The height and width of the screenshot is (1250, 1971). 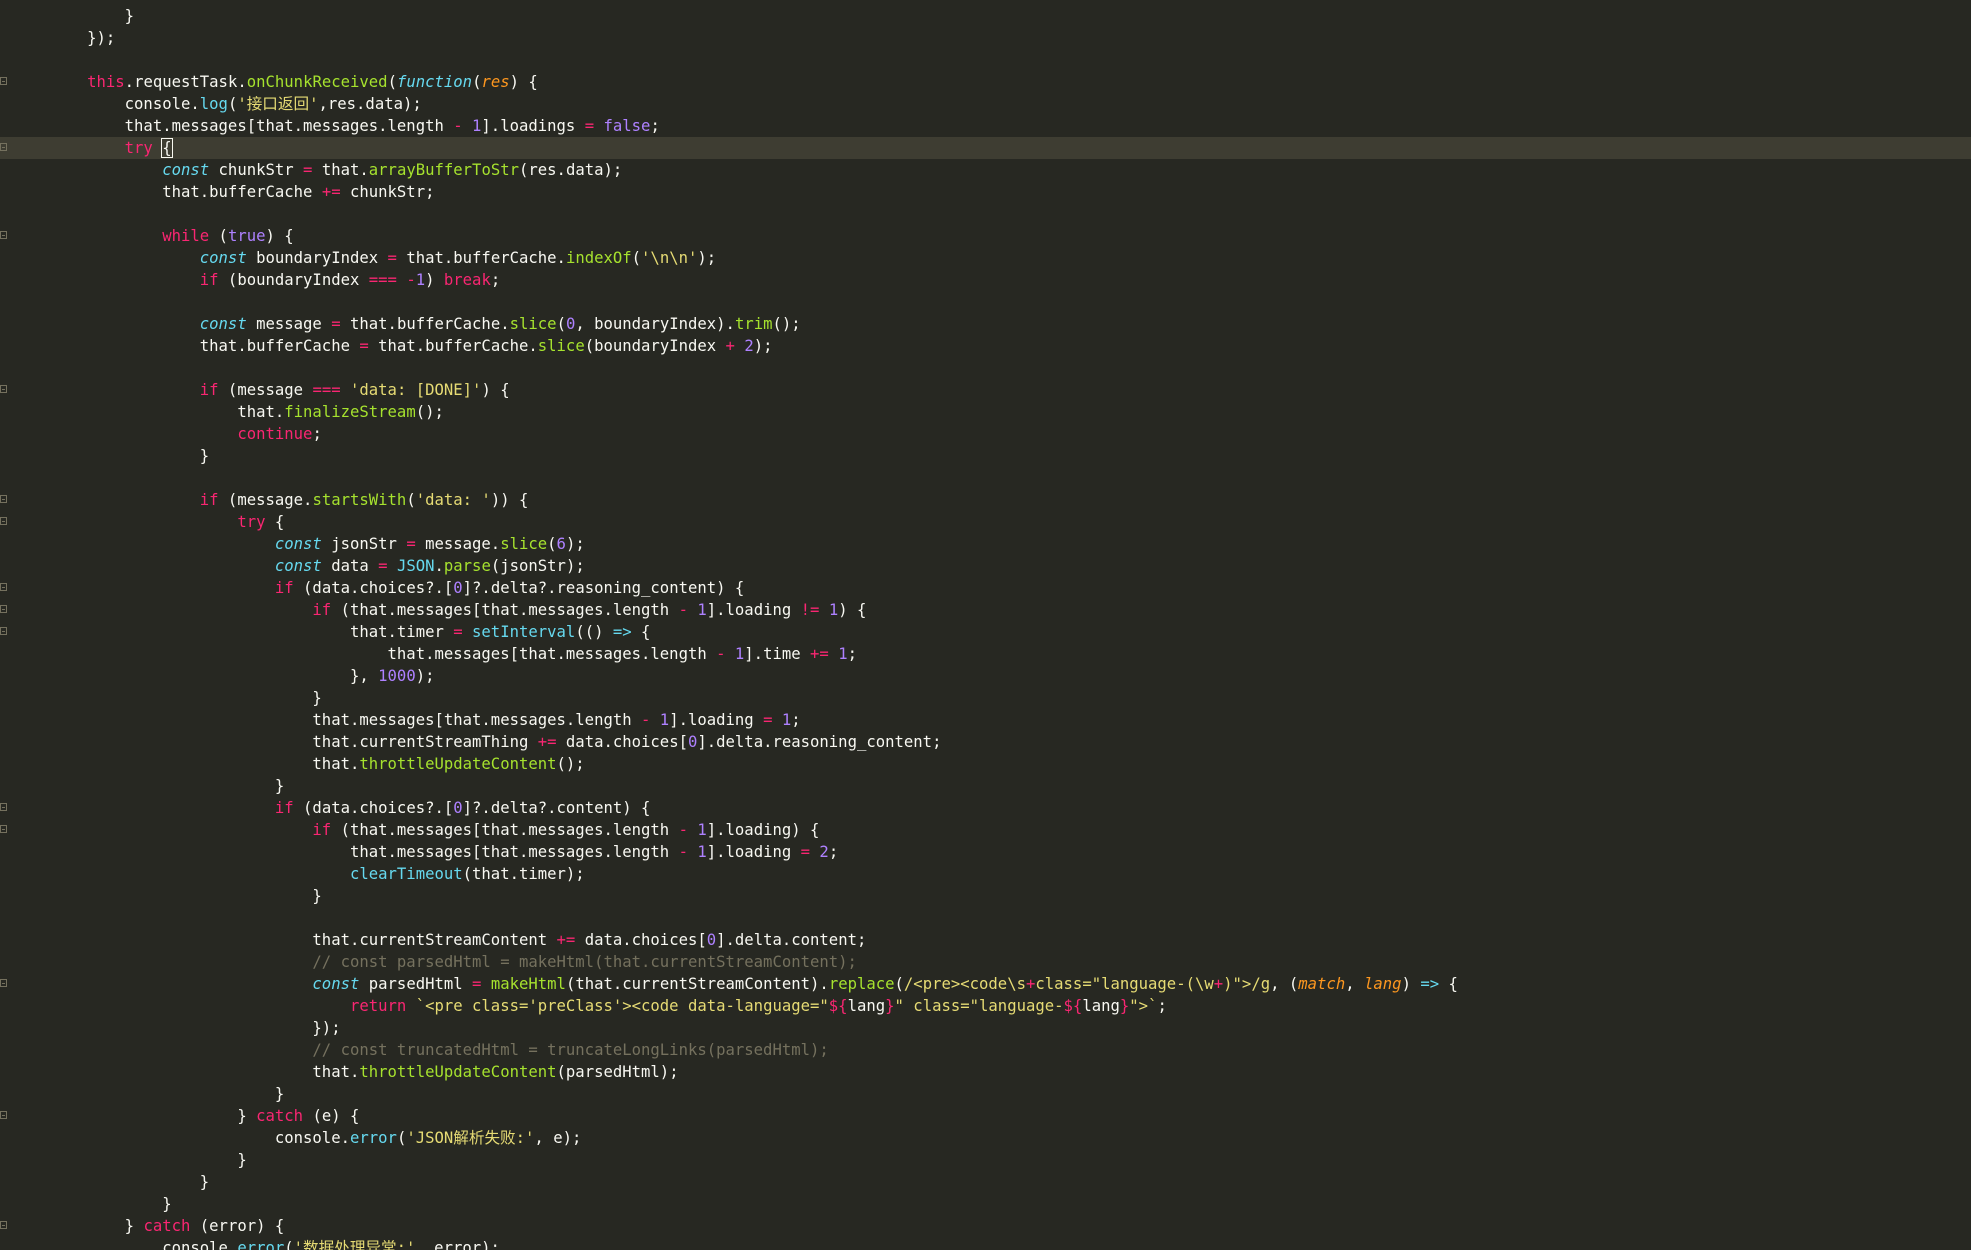 What do you see at coordinates (985, 1226) in the screenshot?
I see `code-line: } catch (error) {` at bounding box center [985, 1226].